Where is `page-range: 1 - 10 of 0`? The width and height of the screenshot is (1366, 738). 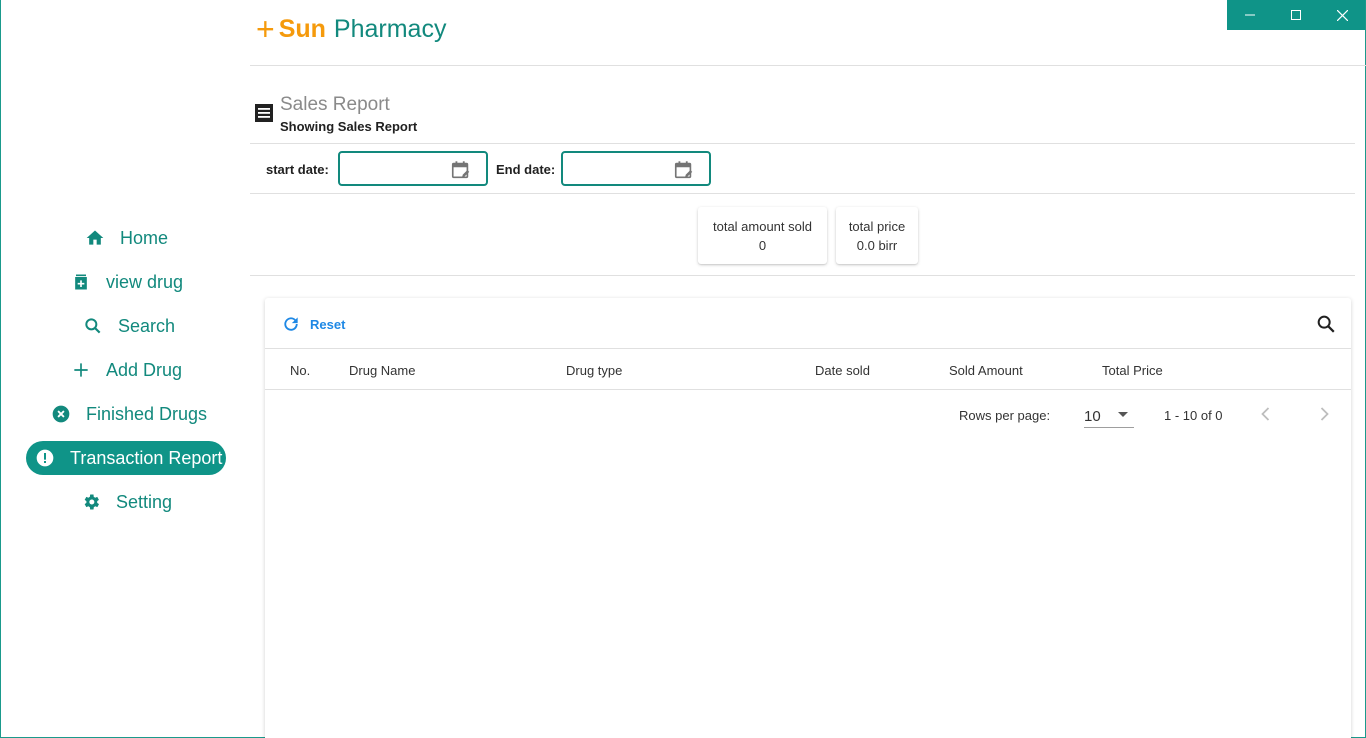
page-range: 1 - 10 of 0 is located at coordinates (1193, 415).